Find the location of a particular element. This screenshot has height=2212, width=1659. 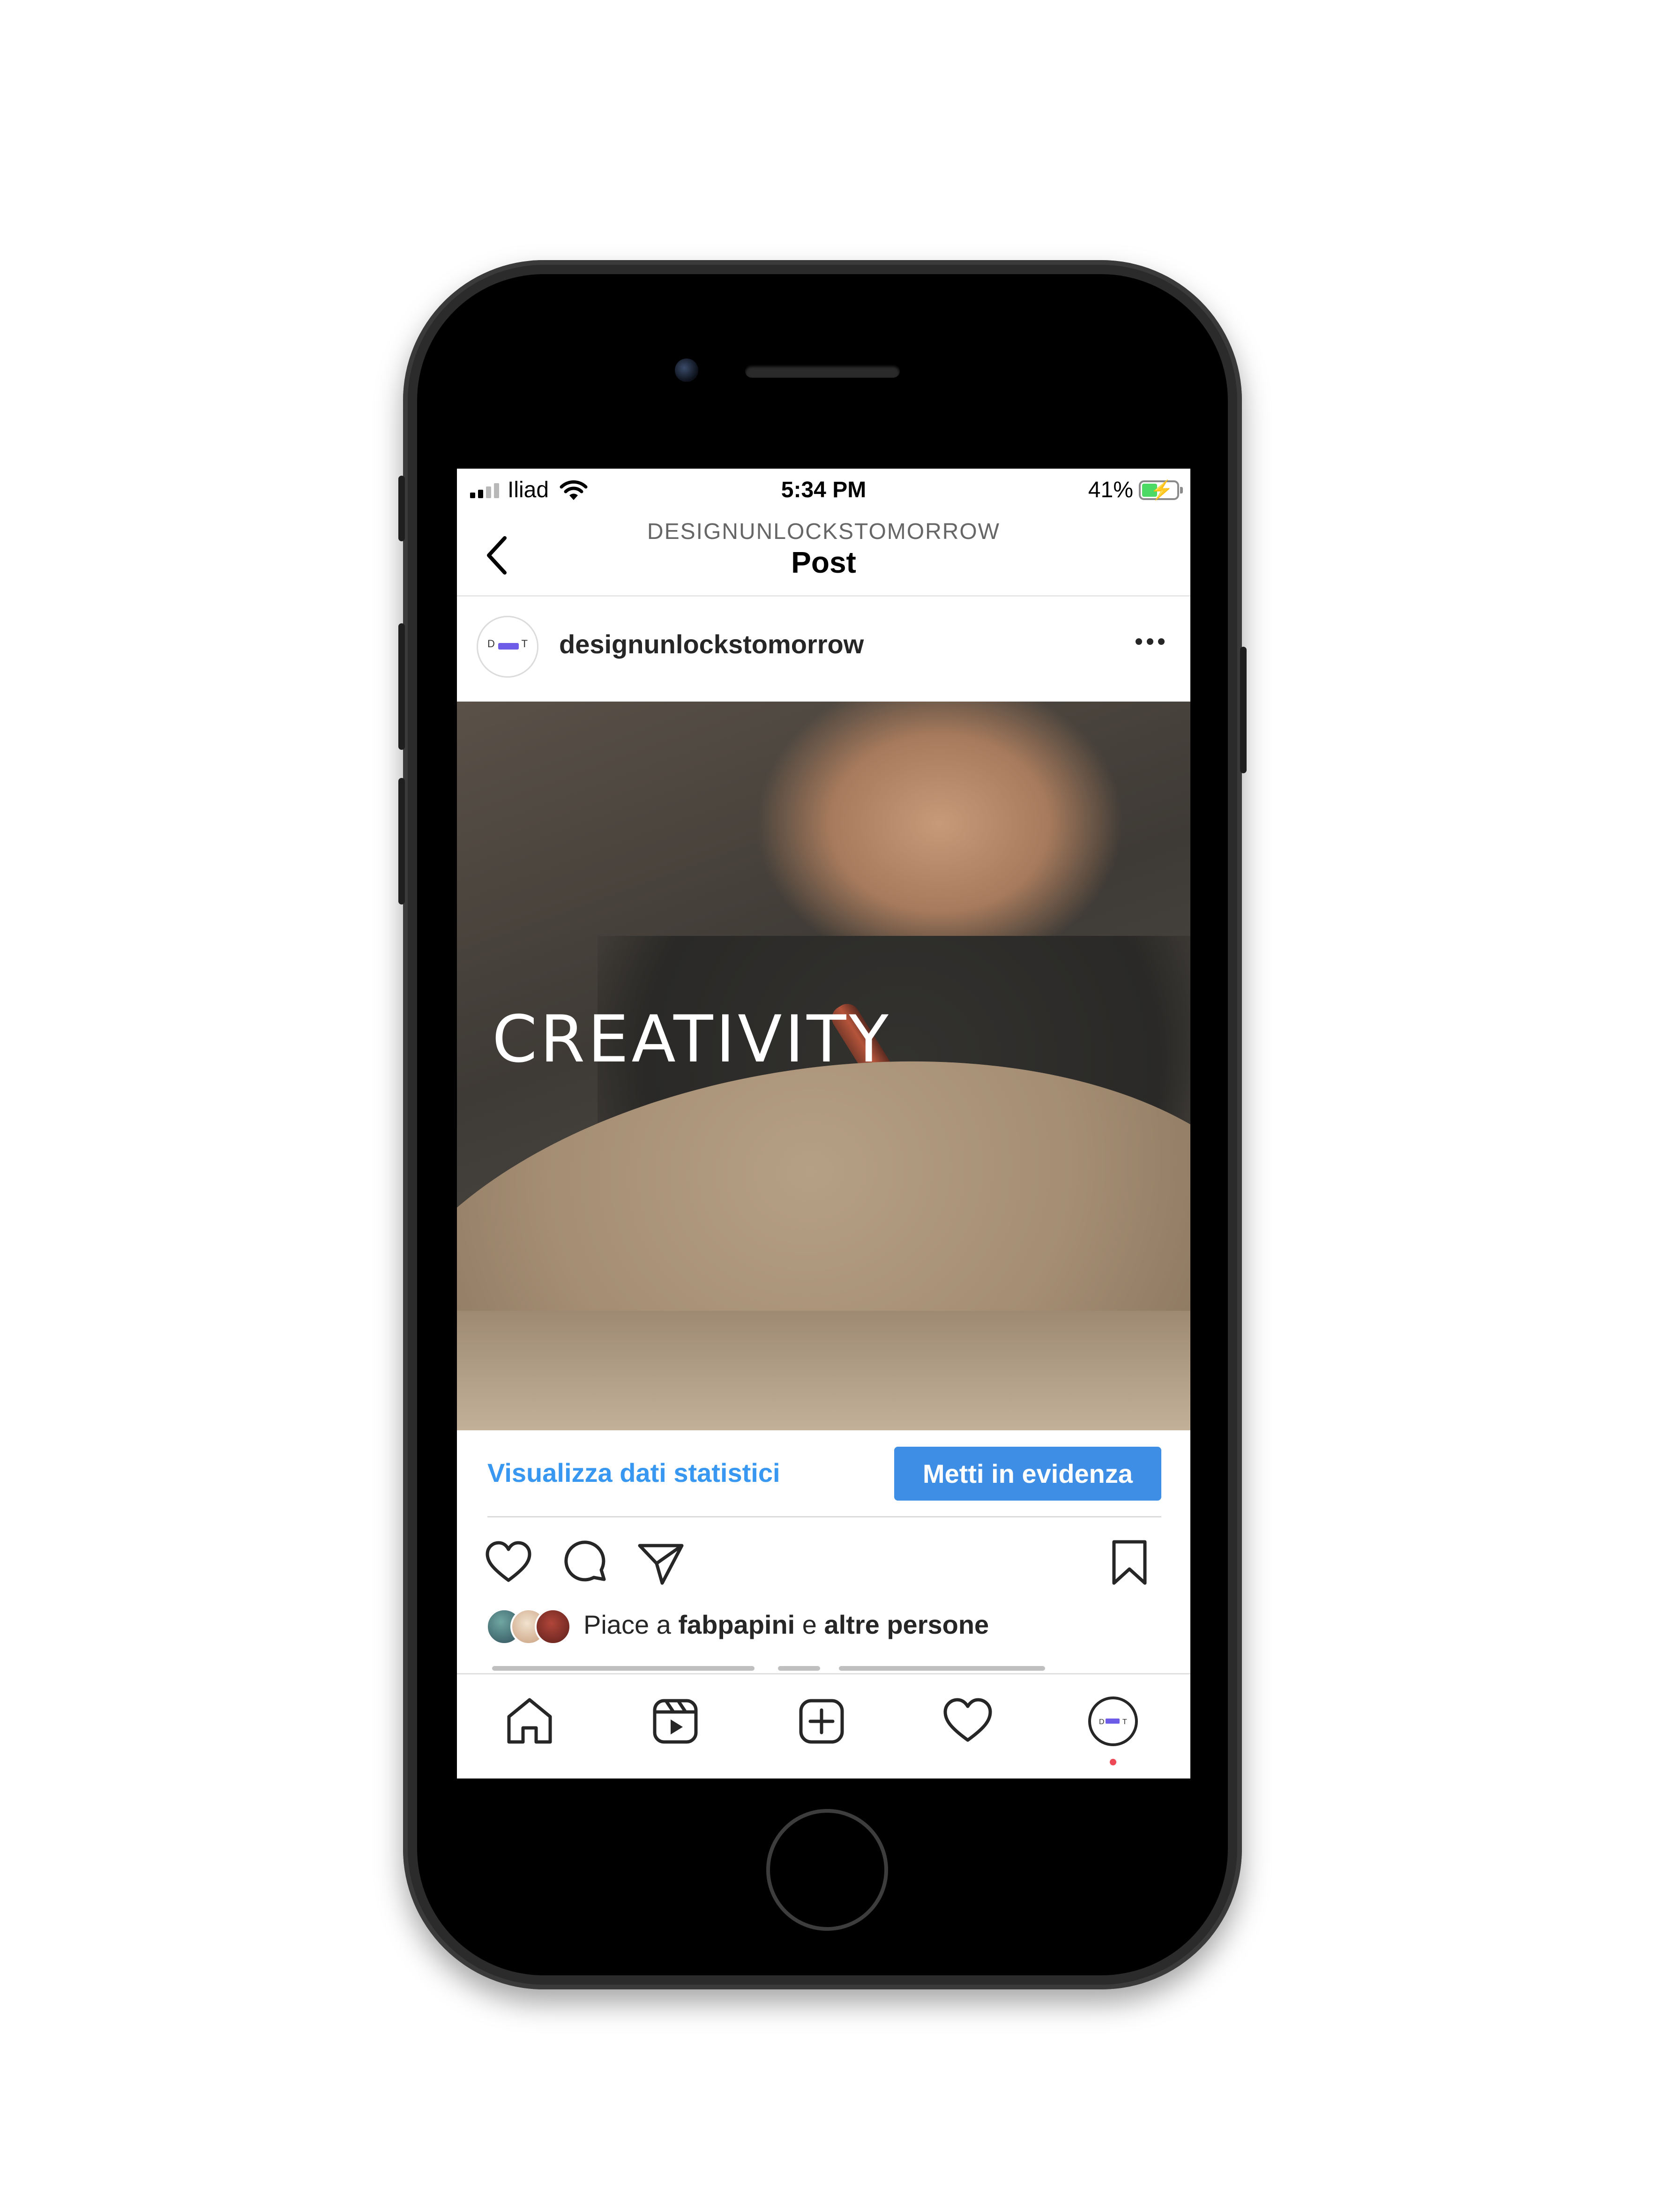

likes-user: fabpapini is located at coordinates (736, 1624).